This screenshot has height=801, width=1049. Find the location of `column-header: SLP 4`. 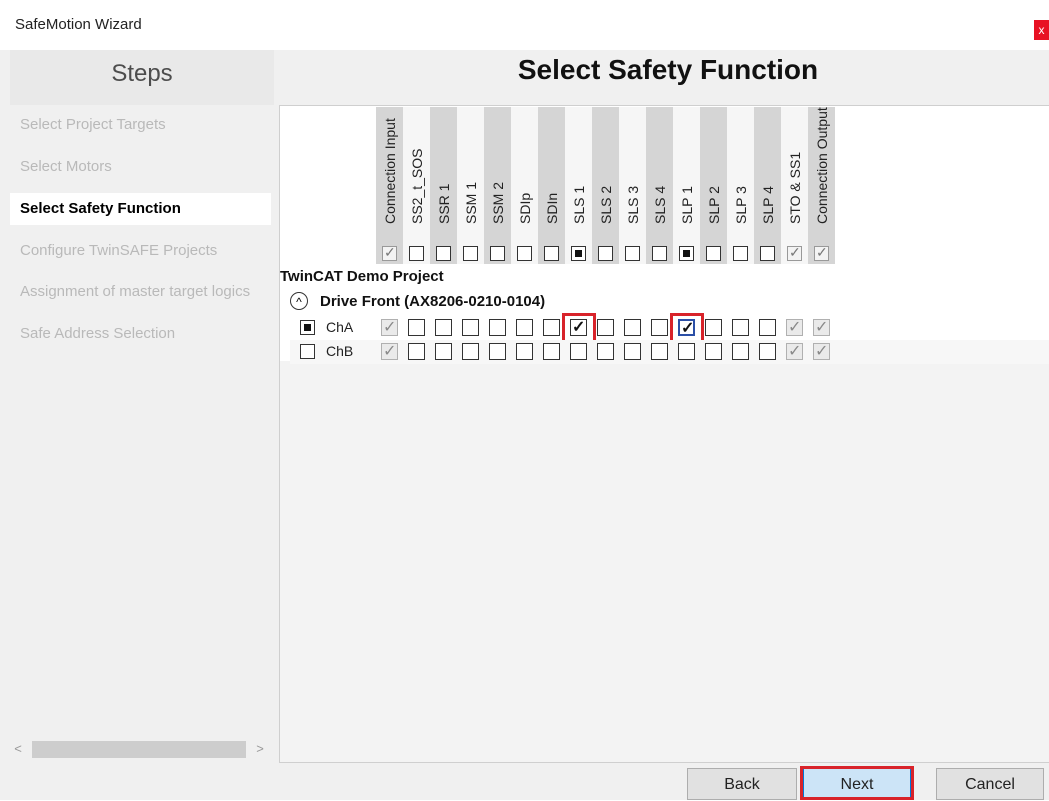

column-header: SLP 4 is located at coordinates (767, 175).